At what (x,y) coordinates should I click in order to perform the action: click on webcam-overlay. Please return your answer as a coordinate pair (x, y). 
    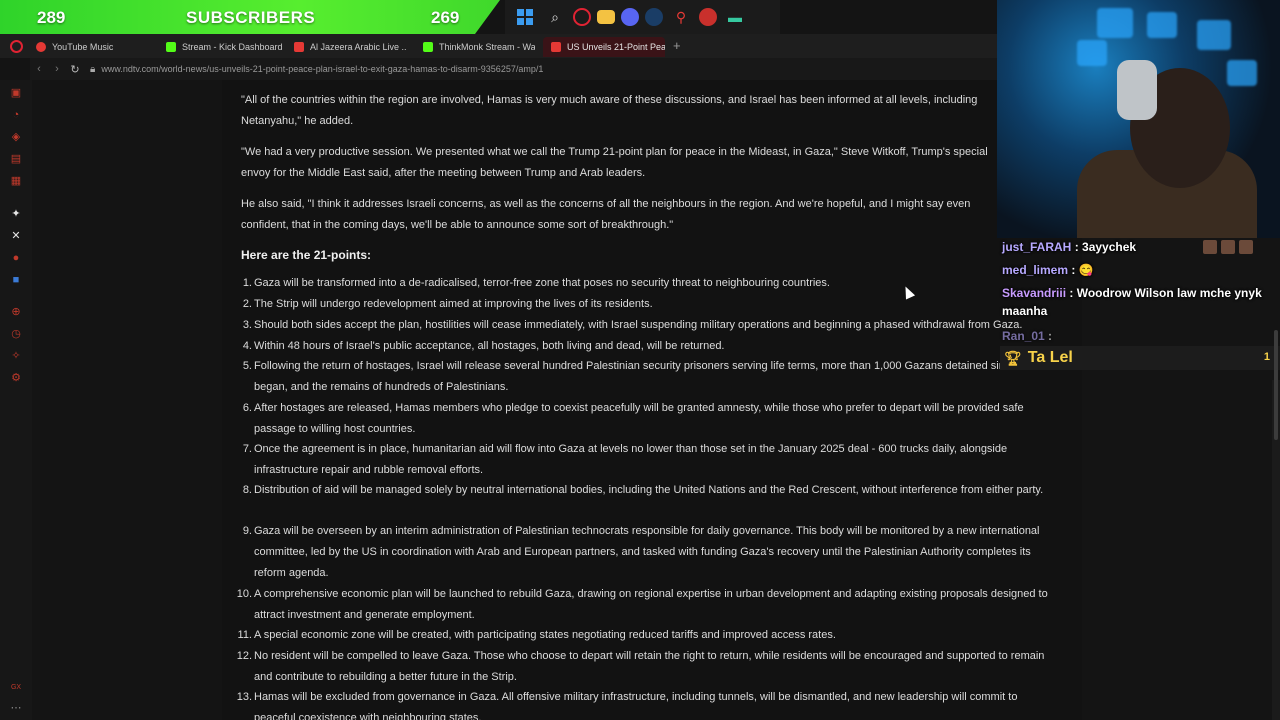
    Looking at the image, I should click on (1138, 119).